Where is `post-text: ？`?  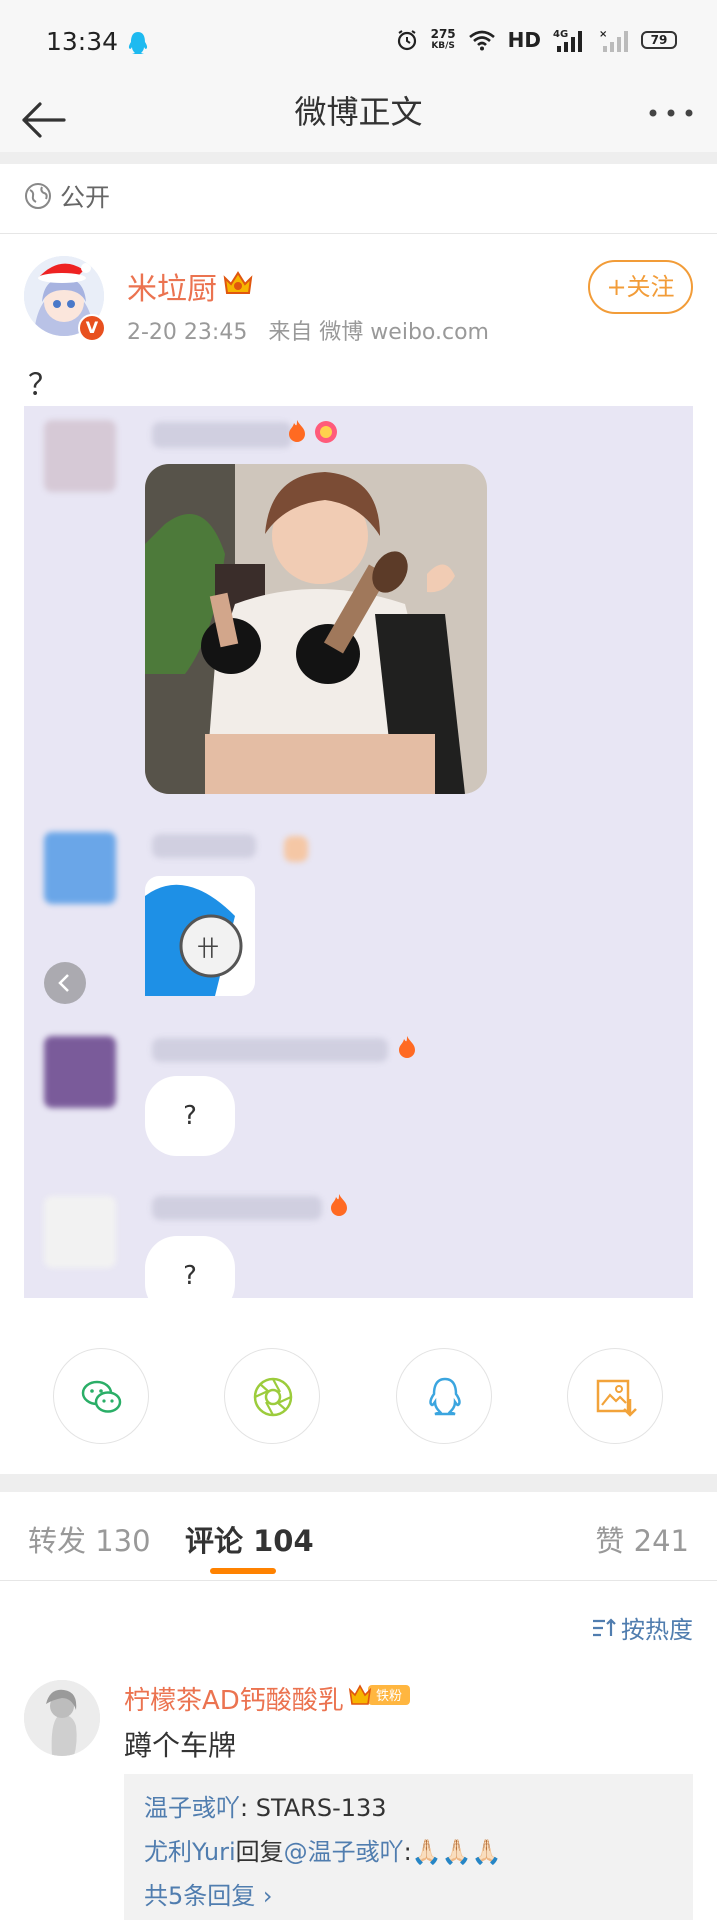
post-text: ？ is located at coordinates (43, 385).